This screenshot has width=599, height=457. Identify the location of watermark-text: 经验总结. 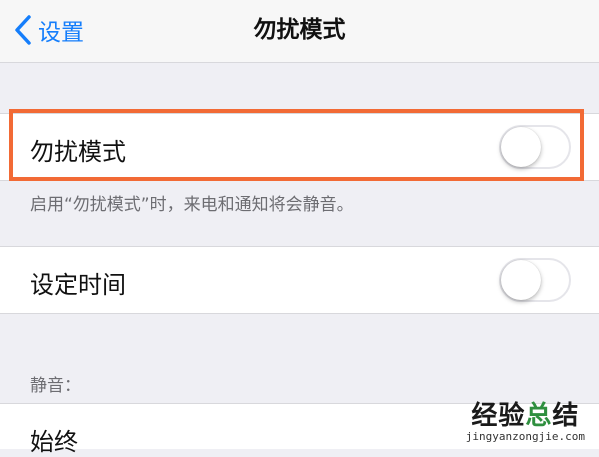
(525, 413).